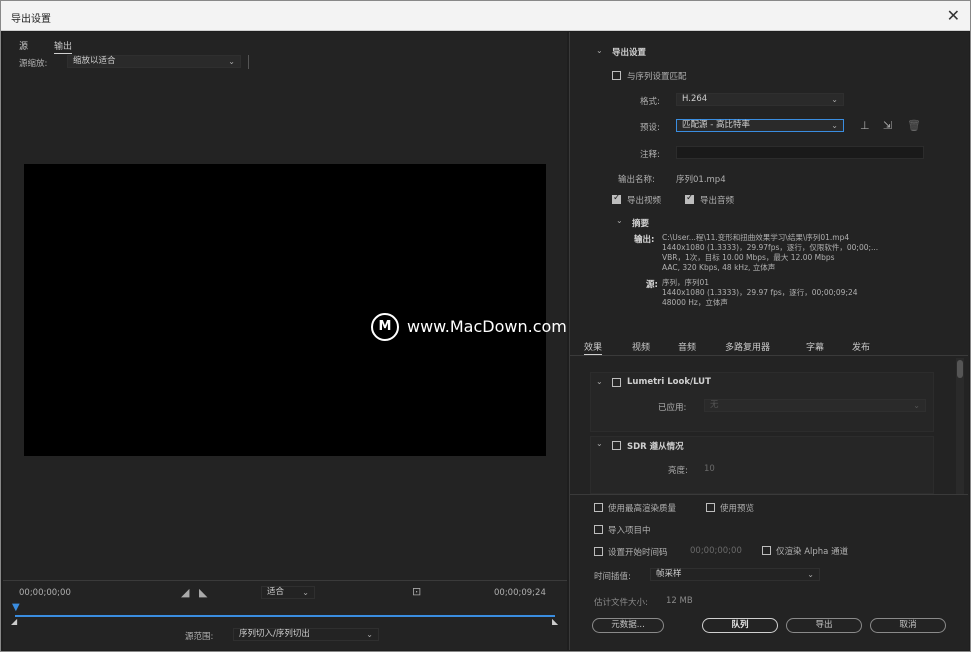 This screenshot has width=971, height=652. I want to click on output-name-link: 序列01.mp4, so click(701, 179).